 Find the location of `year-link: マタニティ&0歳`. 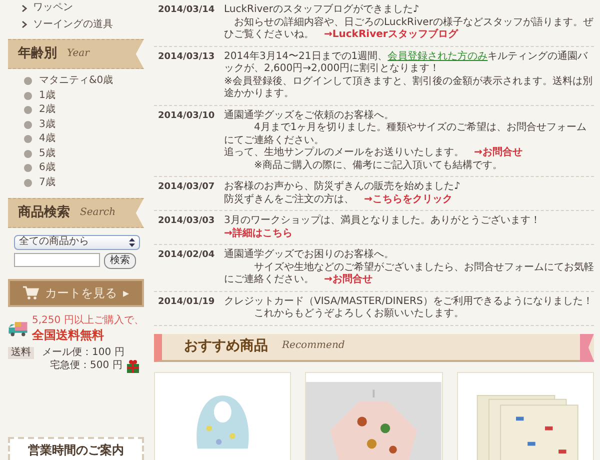

year-link: マタニティ&0歳 is located at coordinates (76, 81).